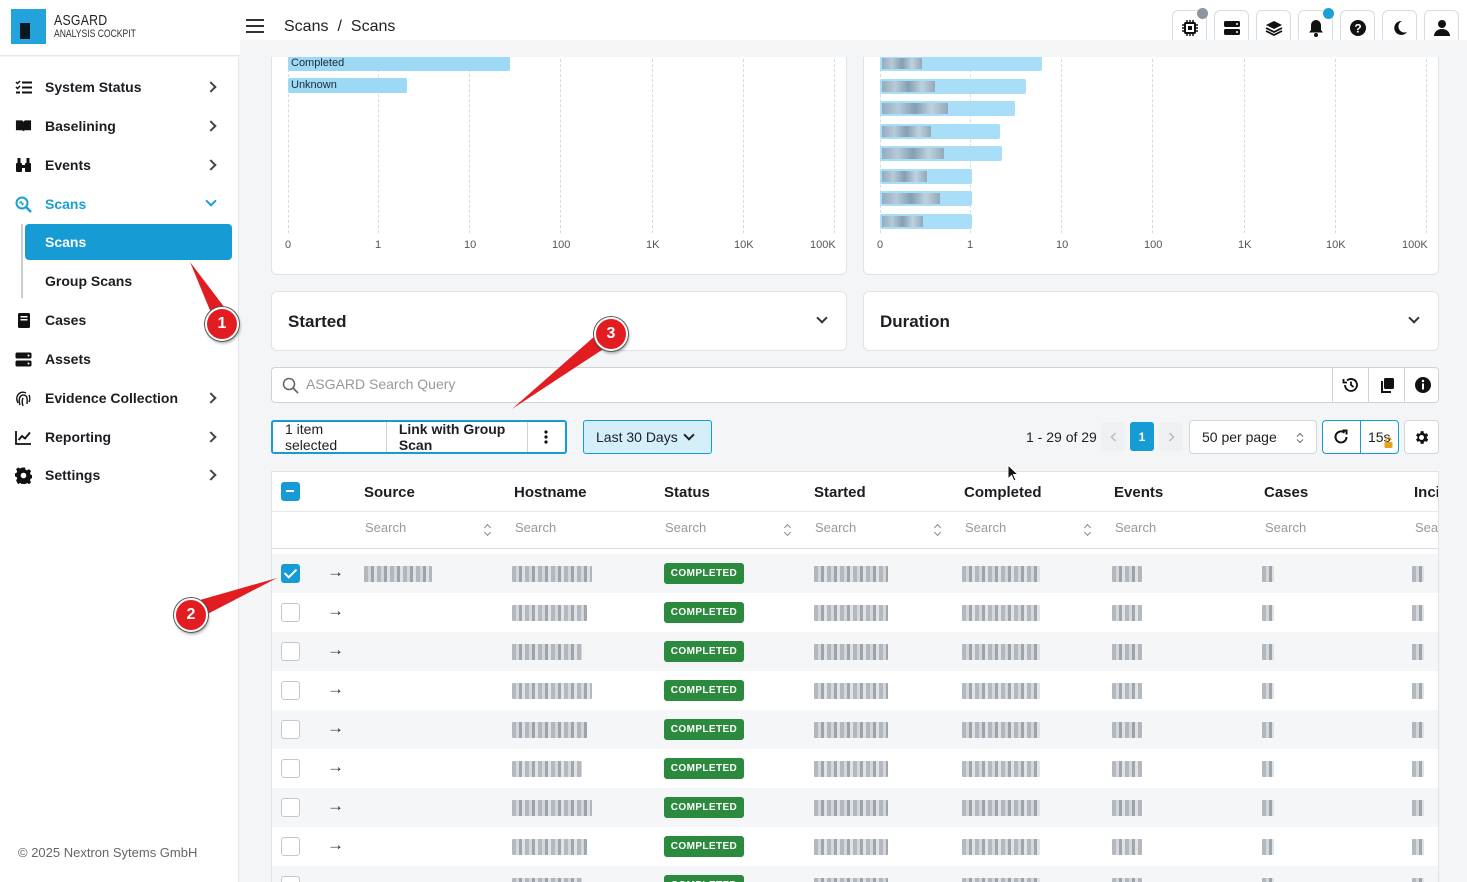 This screenshot has width=1467, height=882. What do you see at coordinates (119, 320) in the screenshot?
I see `sidebar-item-cases: Cases` at bounding box center [119, 320].